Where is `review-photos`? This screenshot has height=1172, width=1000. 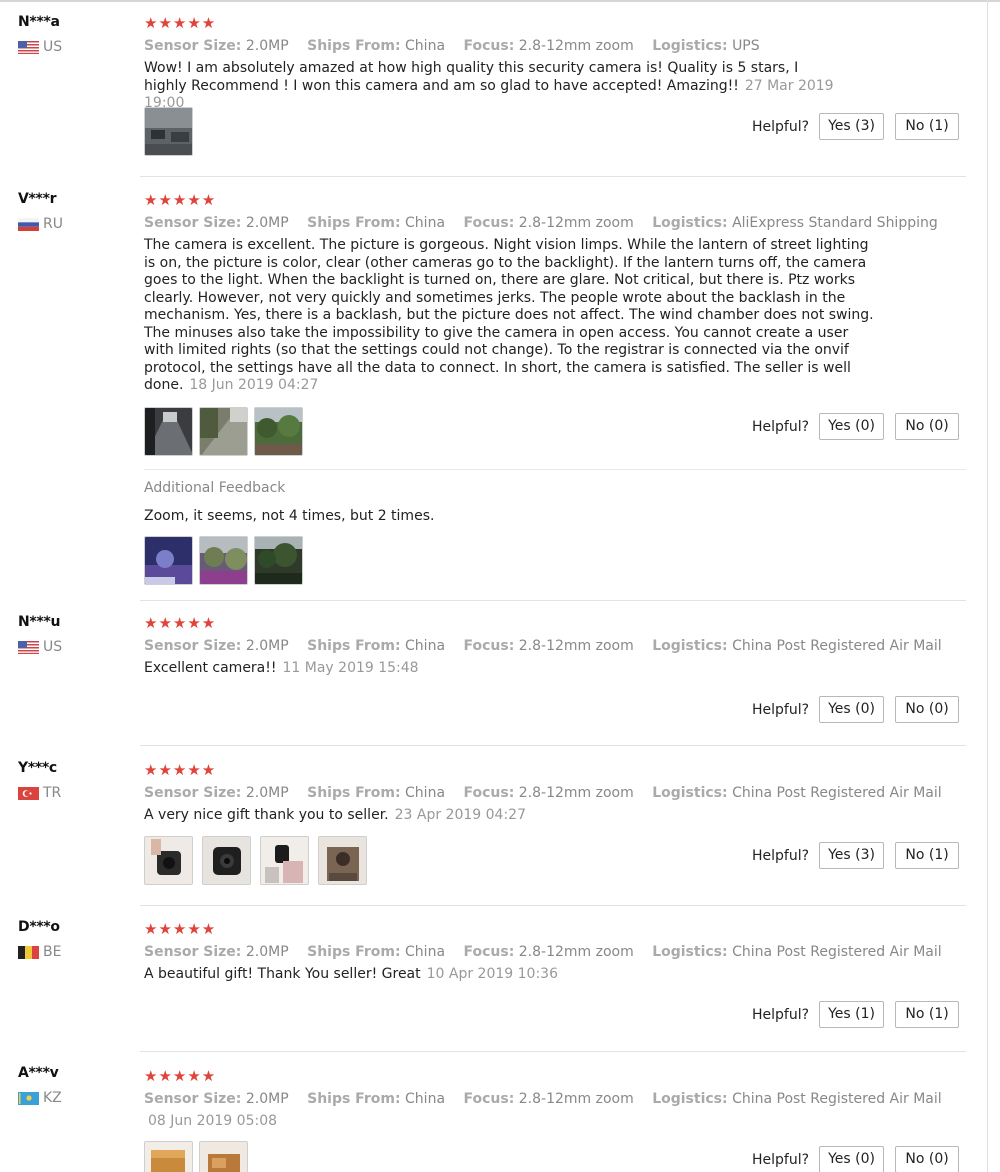 review-photos is located at coordinates (168, 131).